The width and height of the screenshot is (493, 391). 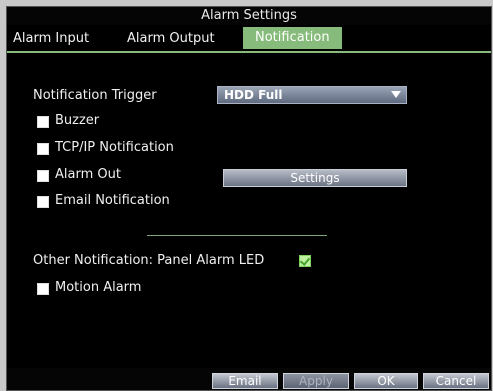 I want to click on tab-alarm-output: Alarm Output, so click(x=171, y=39).